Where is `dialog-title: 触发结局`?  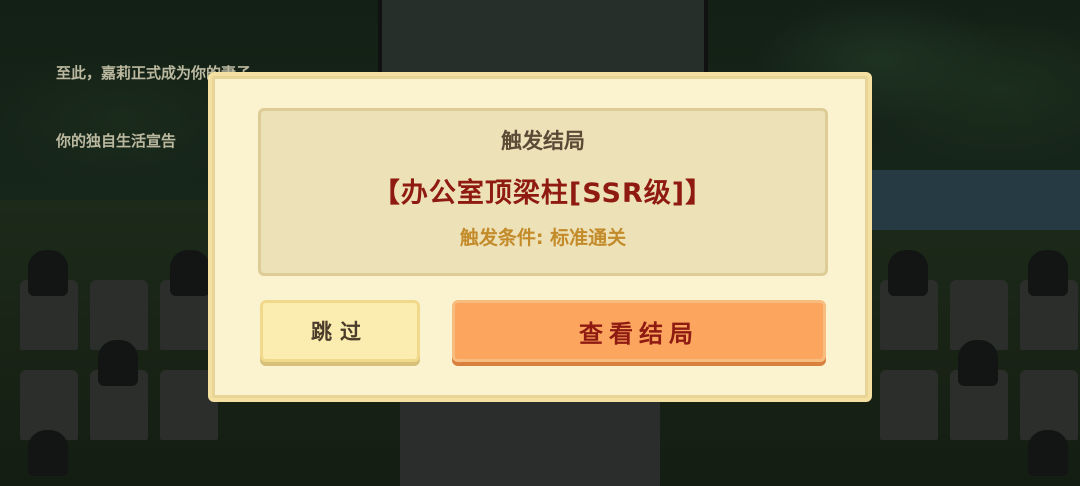
dialog-title: 触发结局 is located at coordinates (543, 141).